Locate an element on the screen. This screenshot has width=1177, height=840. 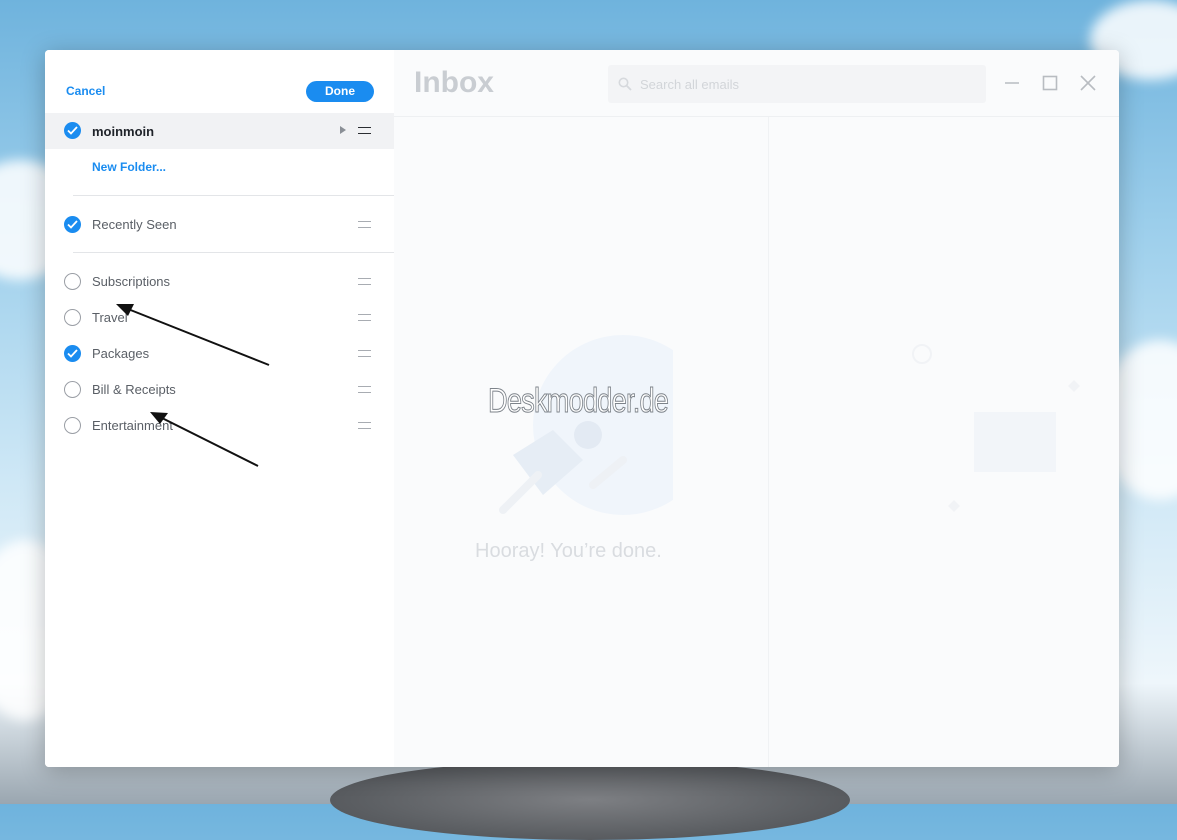
search-icon is located at coordinates (625, 84).